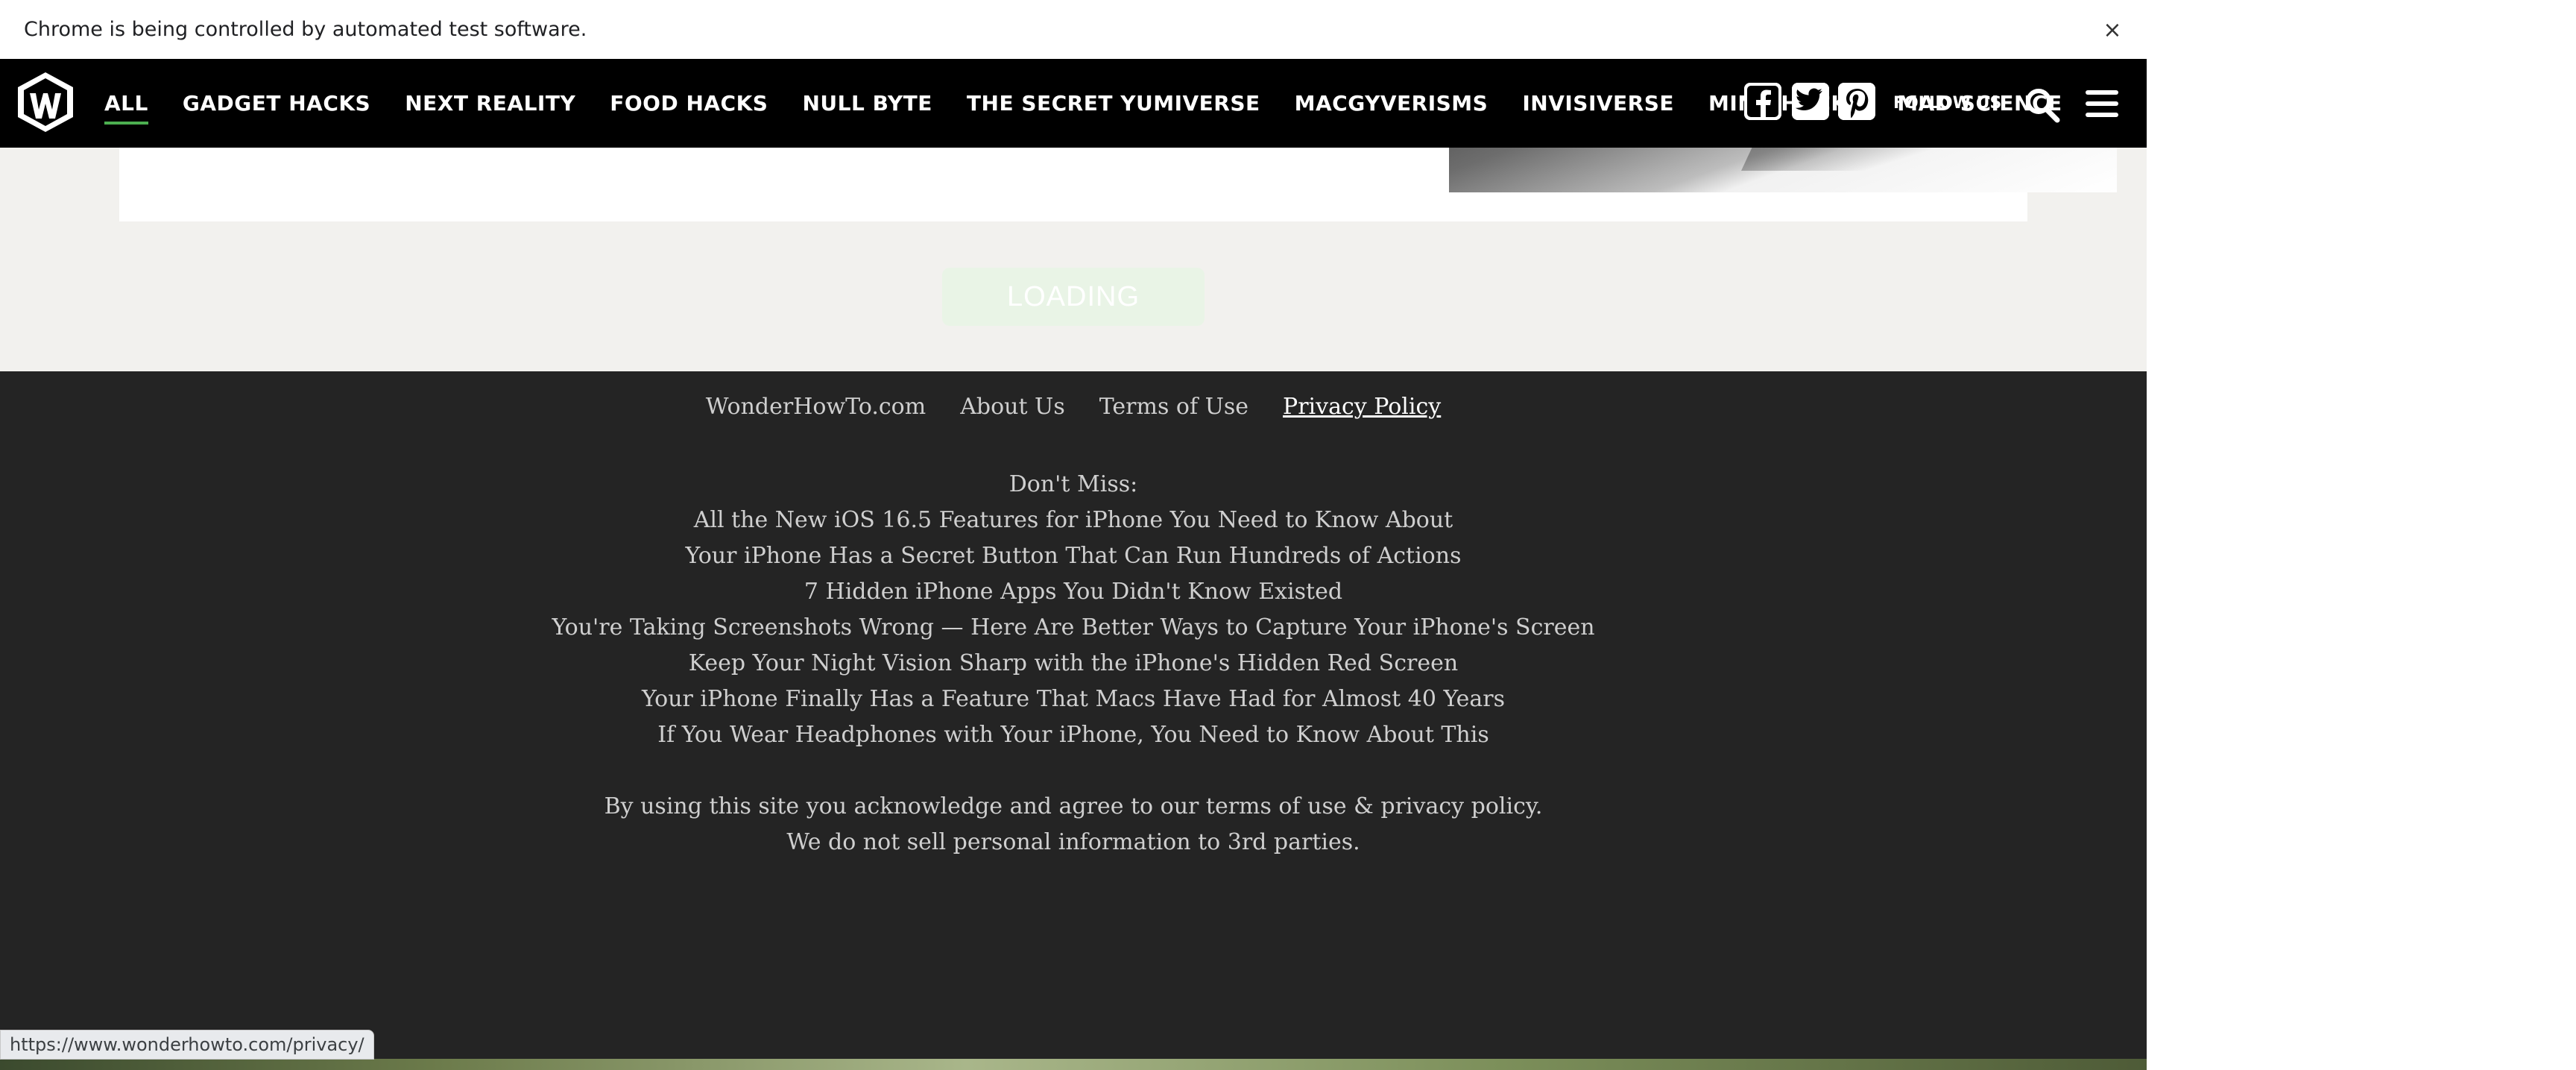  Describe the element at coordinates (45, 102) in the screenshot. I see `logo-icon` at that location.